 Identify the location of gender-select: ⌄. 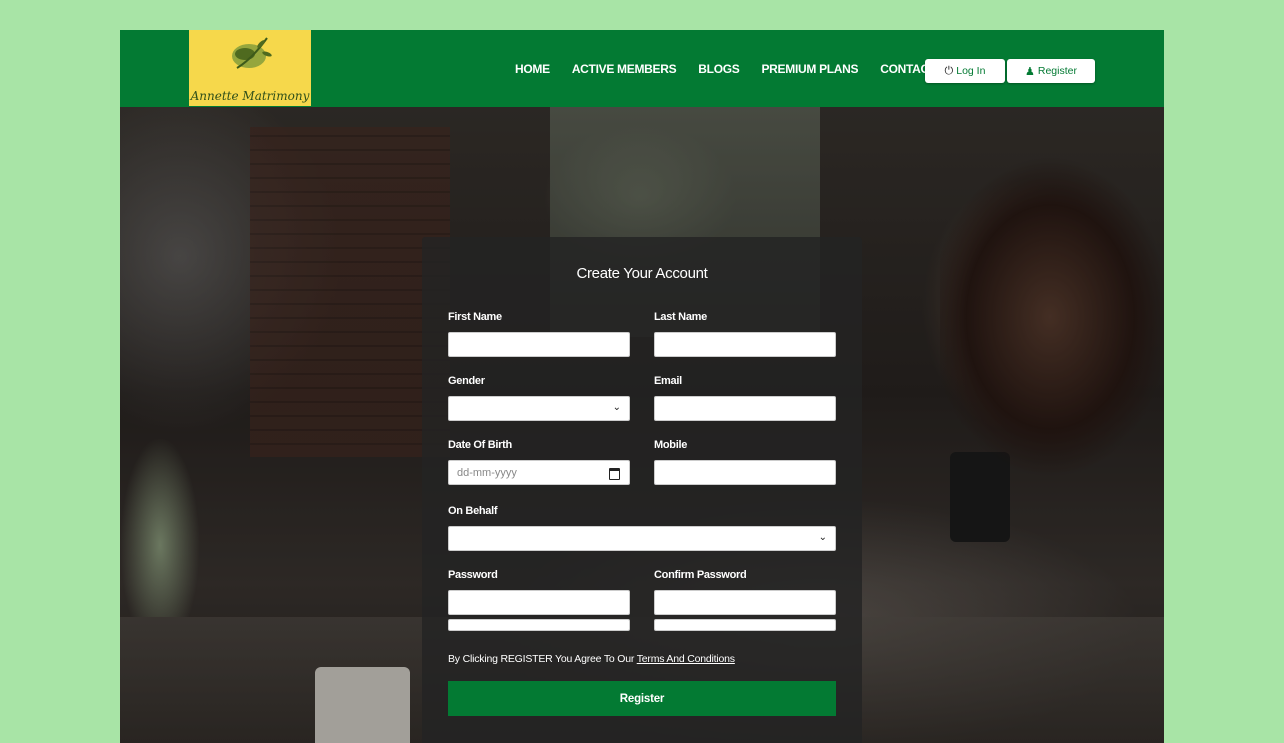
(539, 408).